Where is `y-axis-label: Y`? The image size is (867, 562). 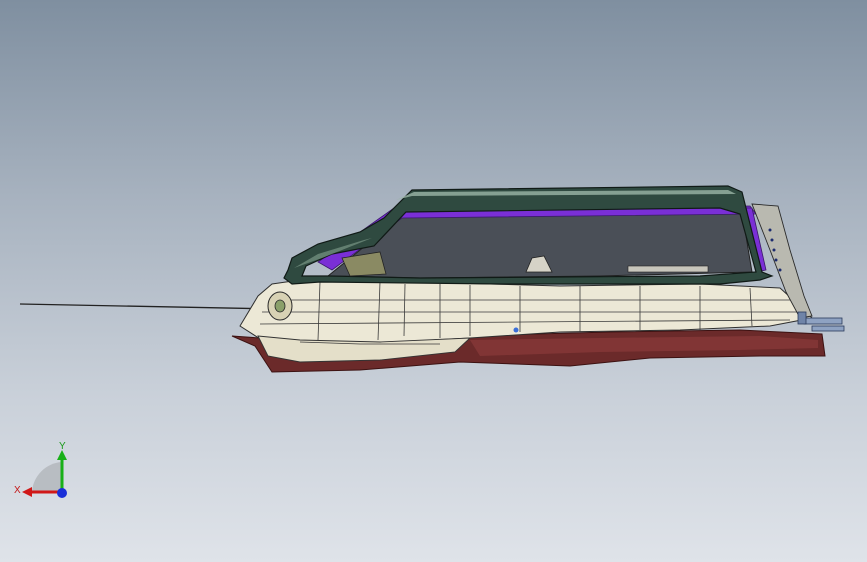
y-axis-label: Y is located at coordinates (62, 446).